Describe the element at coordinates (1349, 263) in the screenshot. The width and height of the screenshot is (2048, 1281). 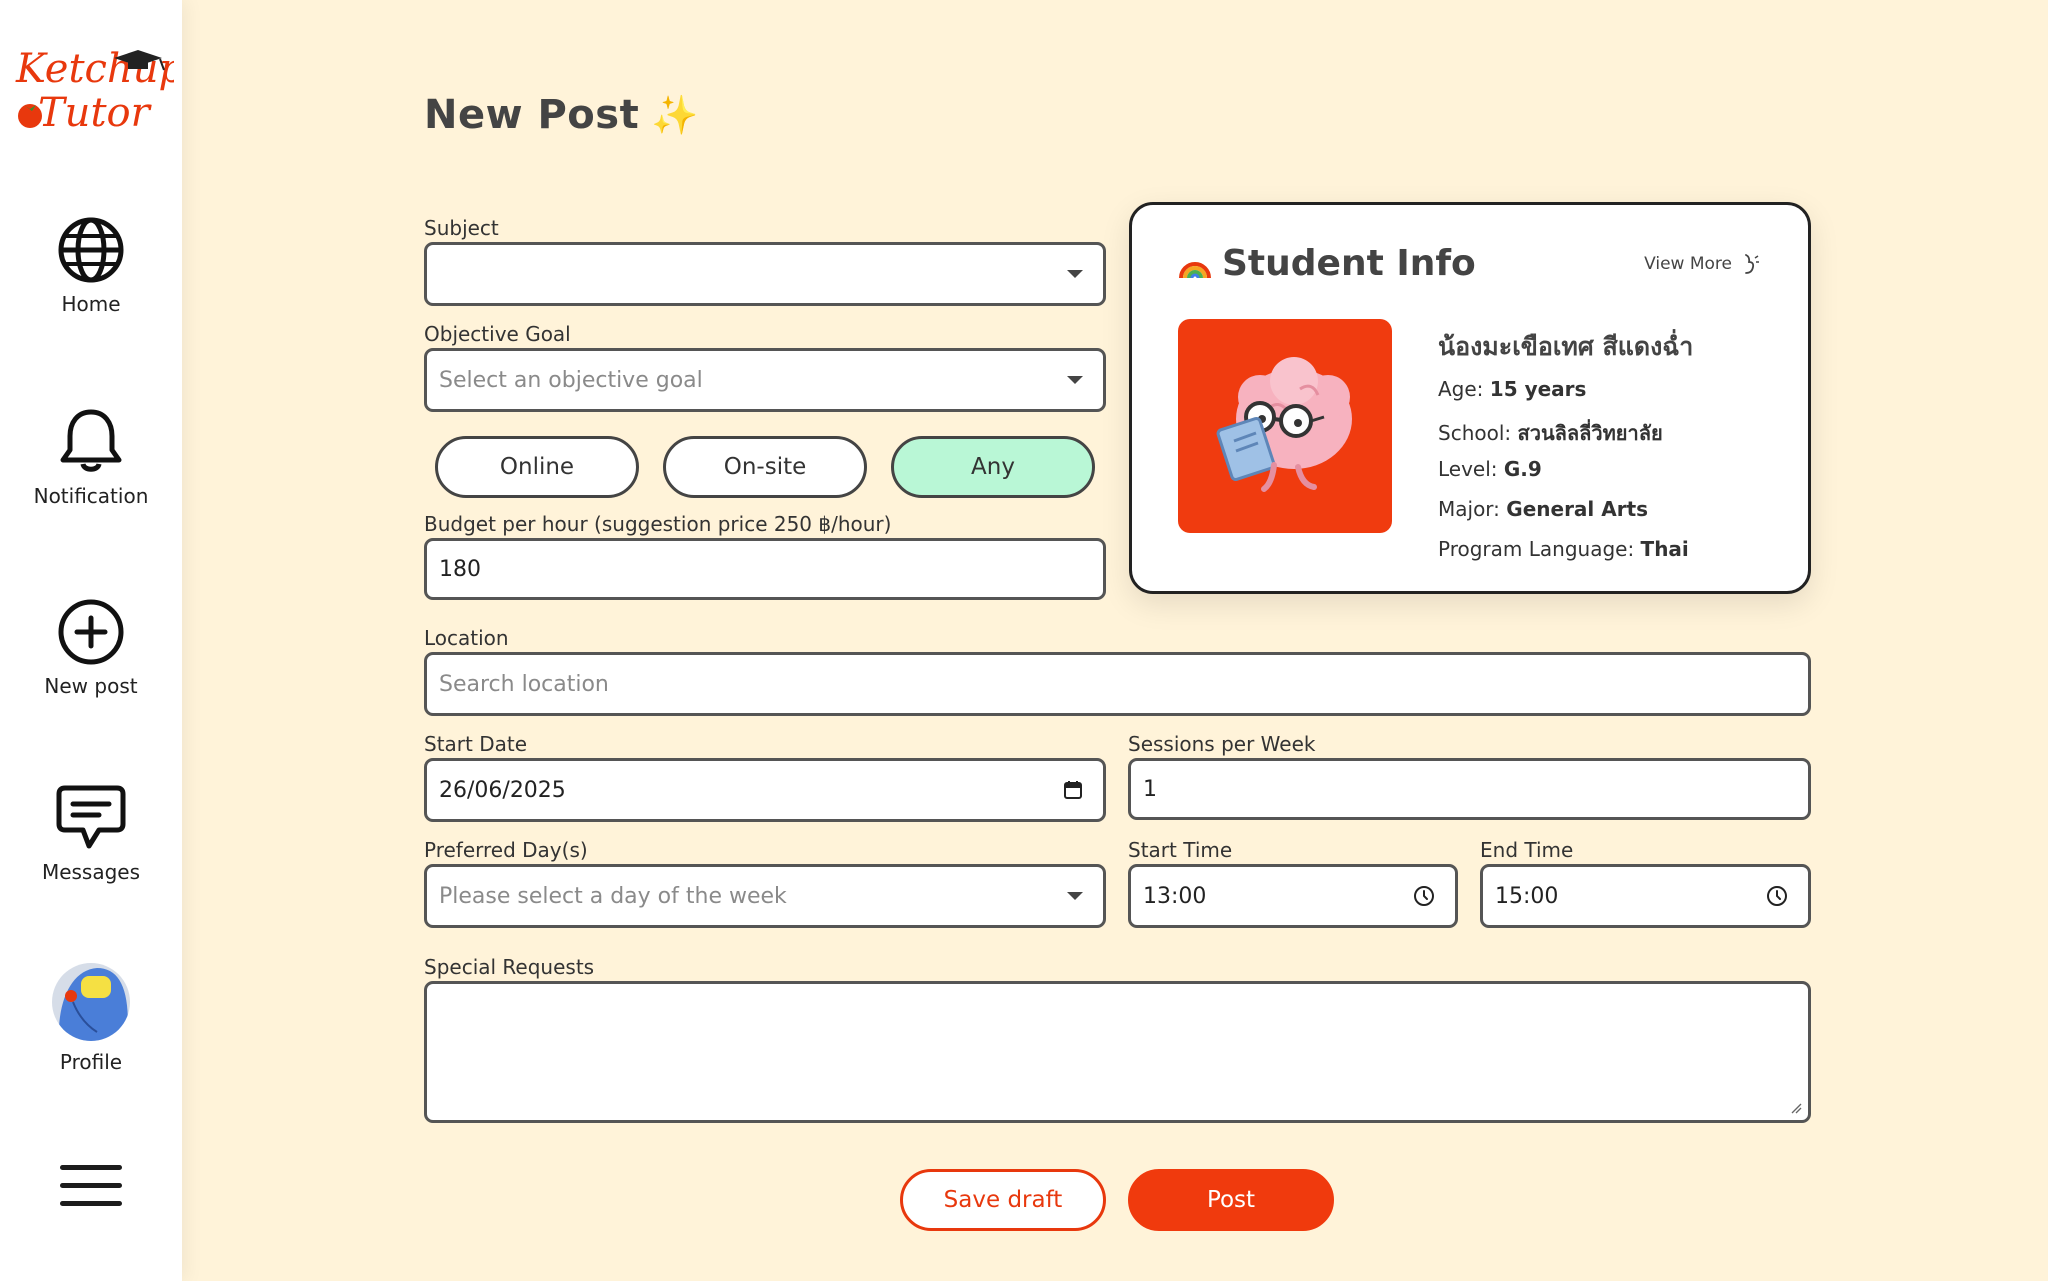
I see `student-info-title-text: Student Info` at that location.